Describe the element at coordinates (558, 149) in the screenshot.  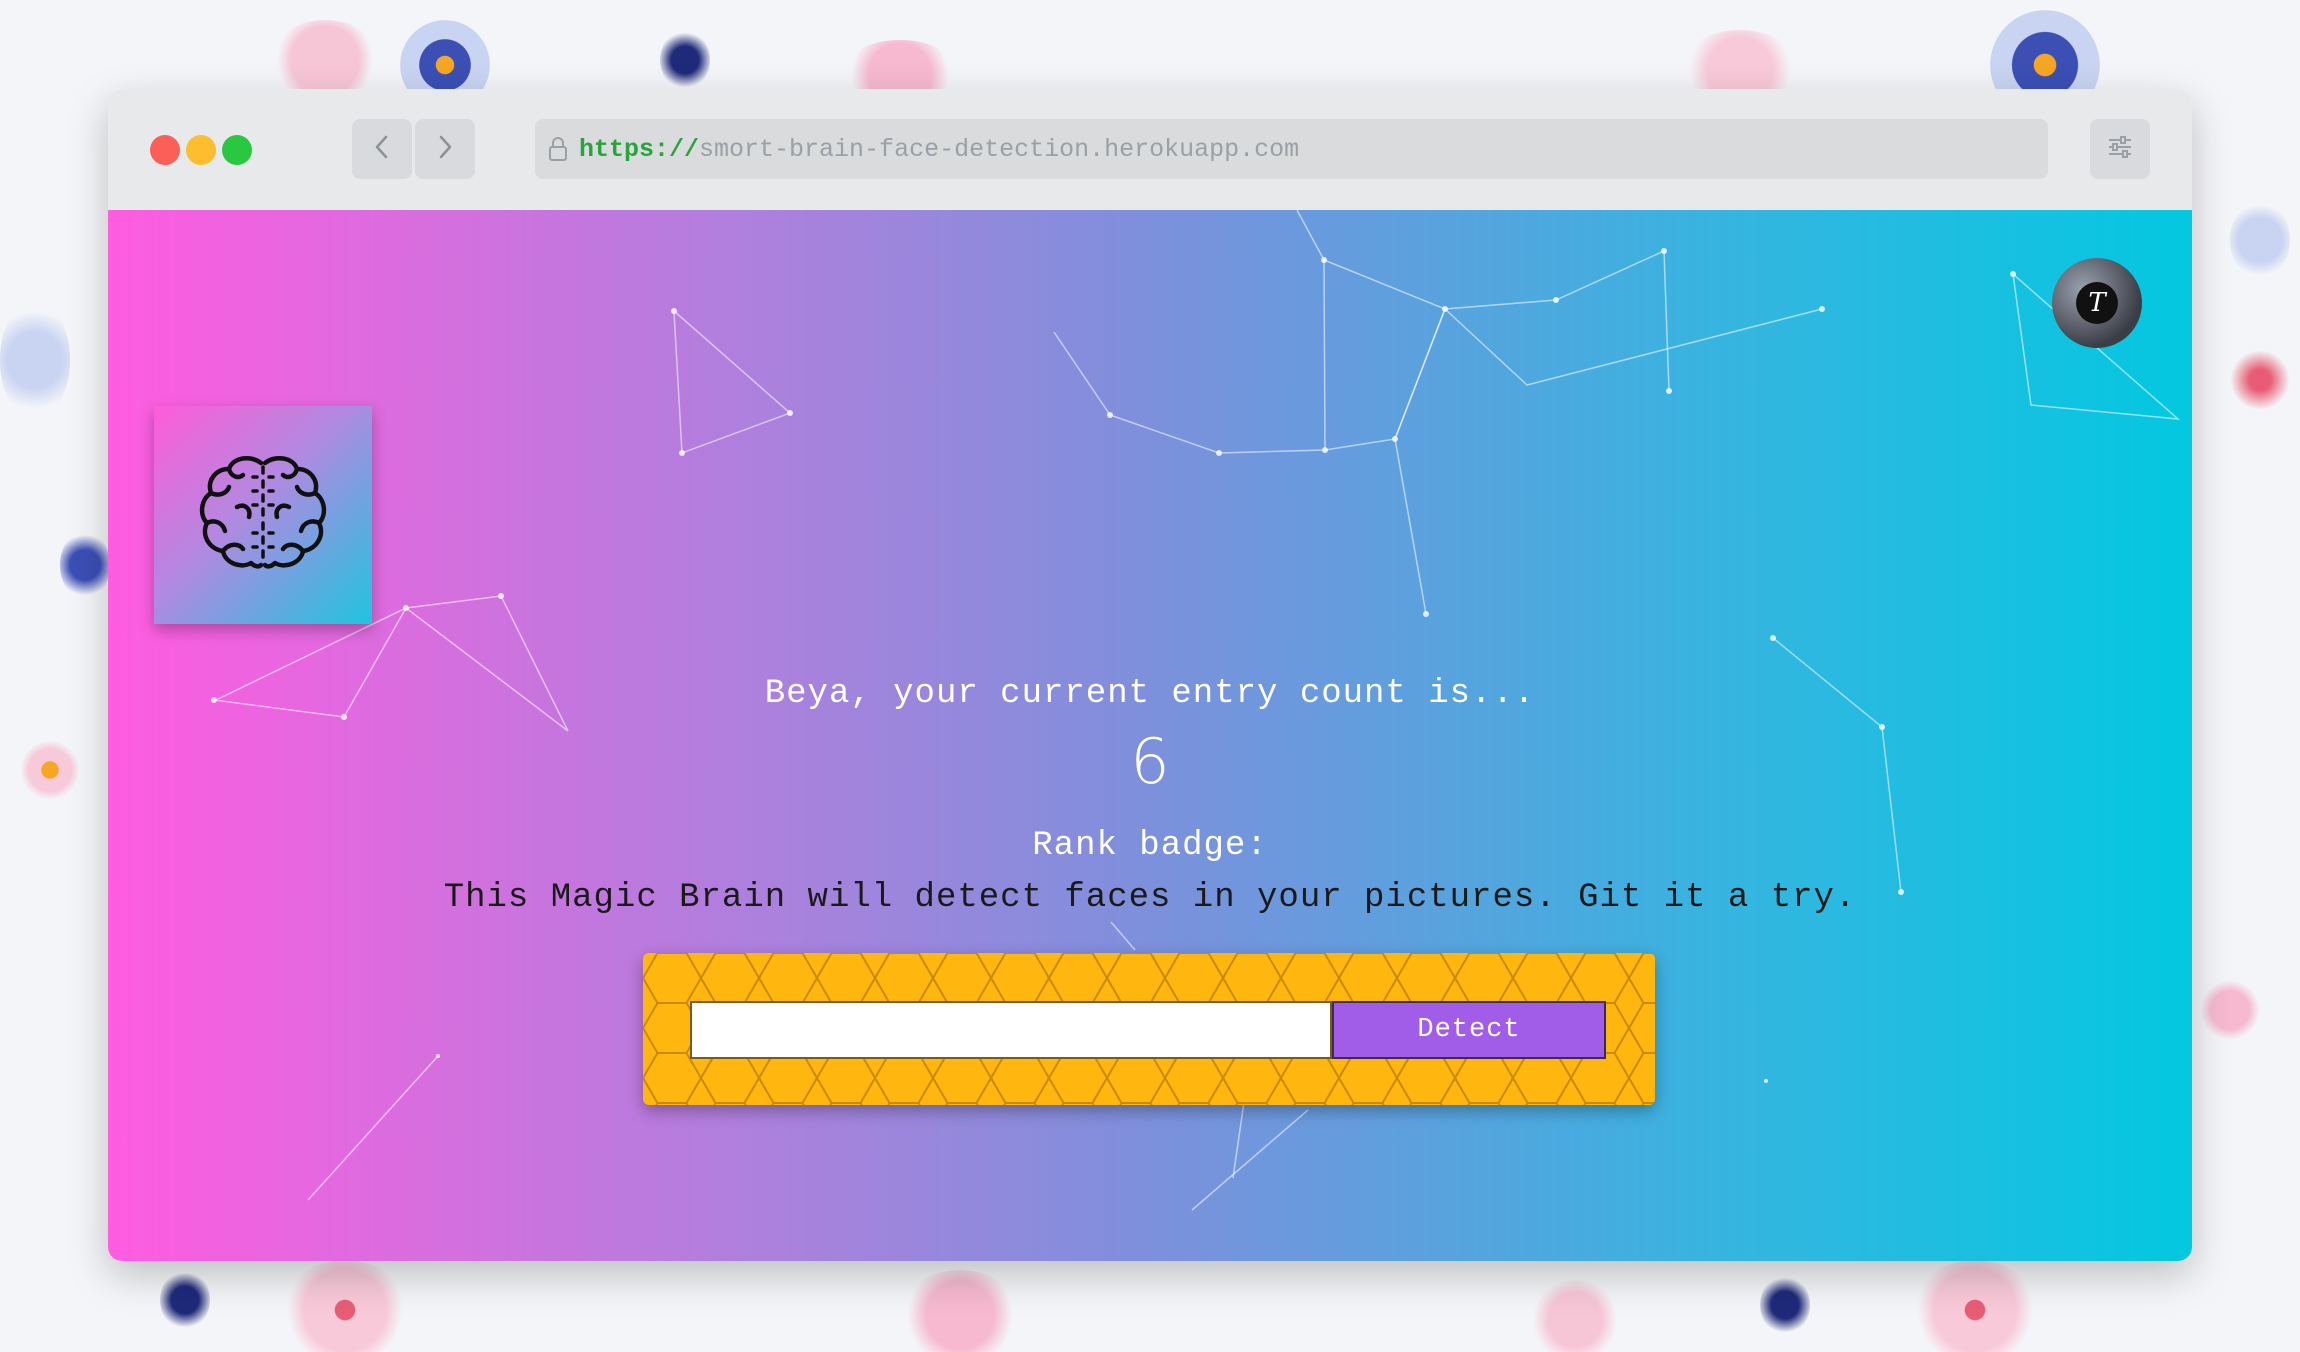
I see `lock-icon` at that location.